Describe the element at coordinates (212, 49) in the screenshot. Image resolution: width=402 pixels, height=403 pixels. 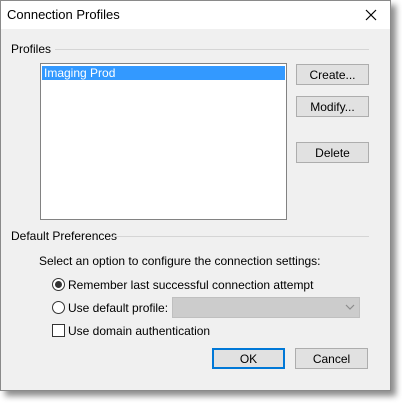
I see `profiles-group-divider` at that location.